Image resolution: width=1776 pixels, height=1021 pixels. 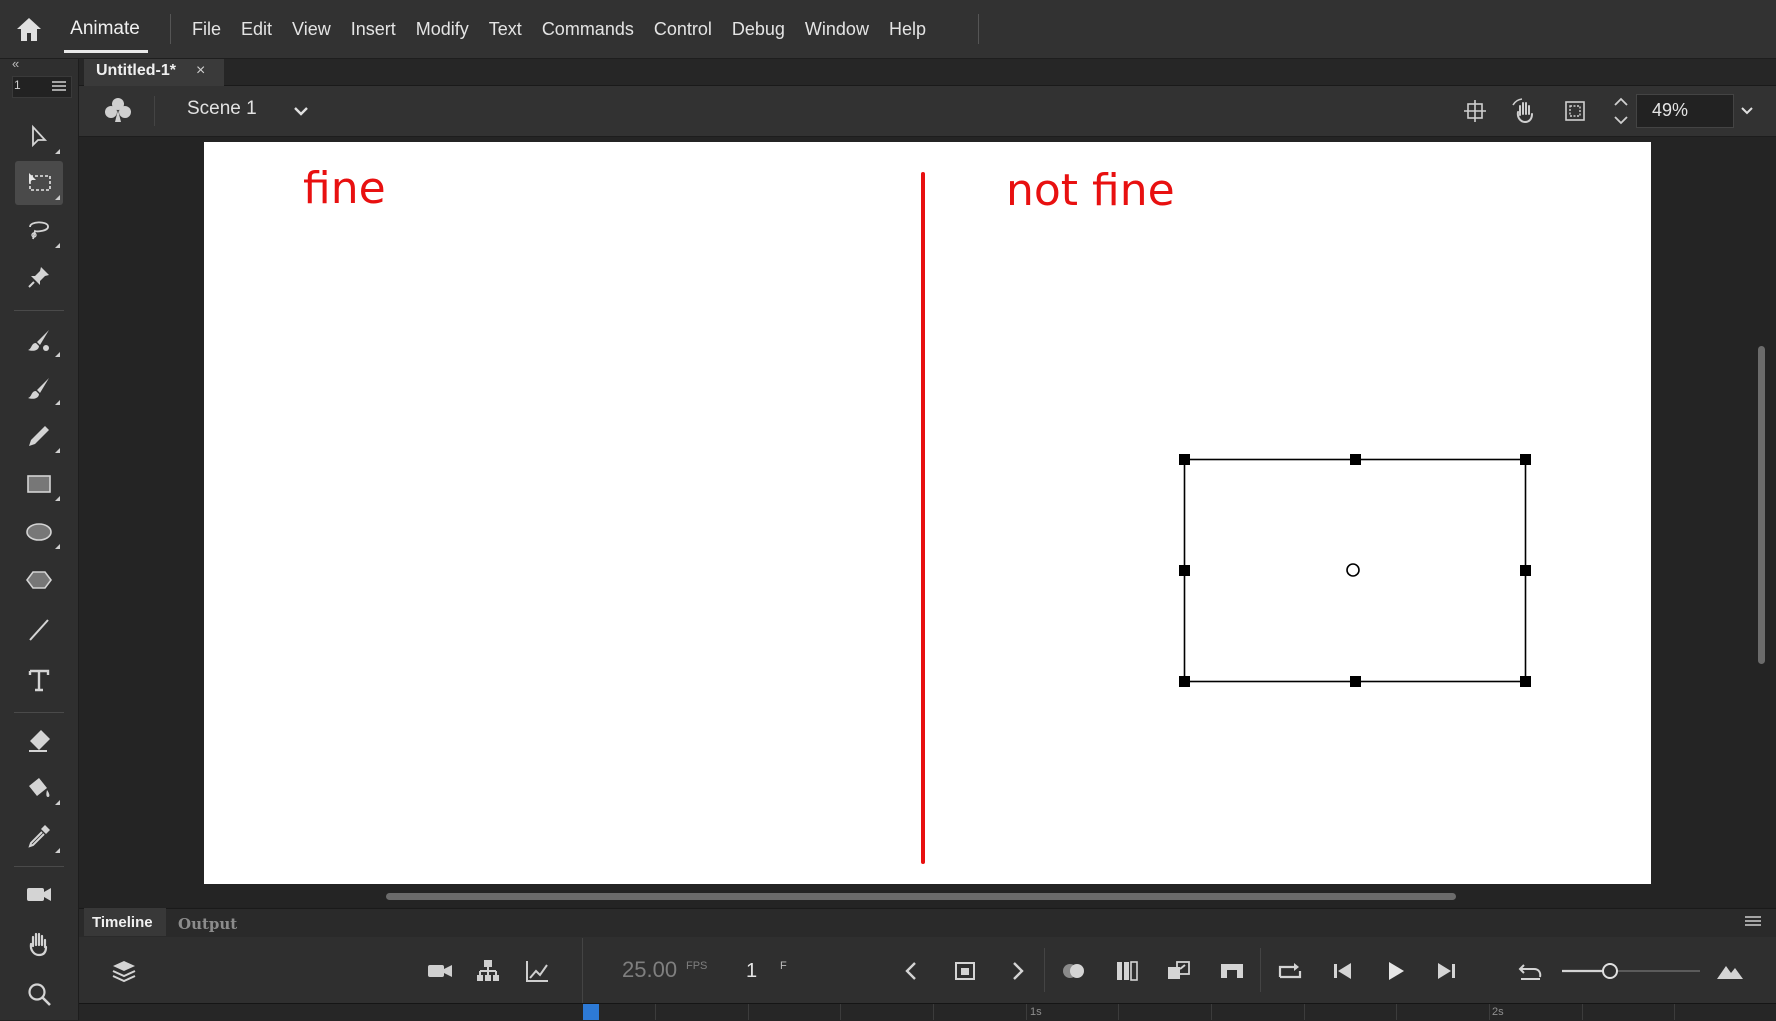 I want to click on eyedropper-tool, so click(x=39, y=836).